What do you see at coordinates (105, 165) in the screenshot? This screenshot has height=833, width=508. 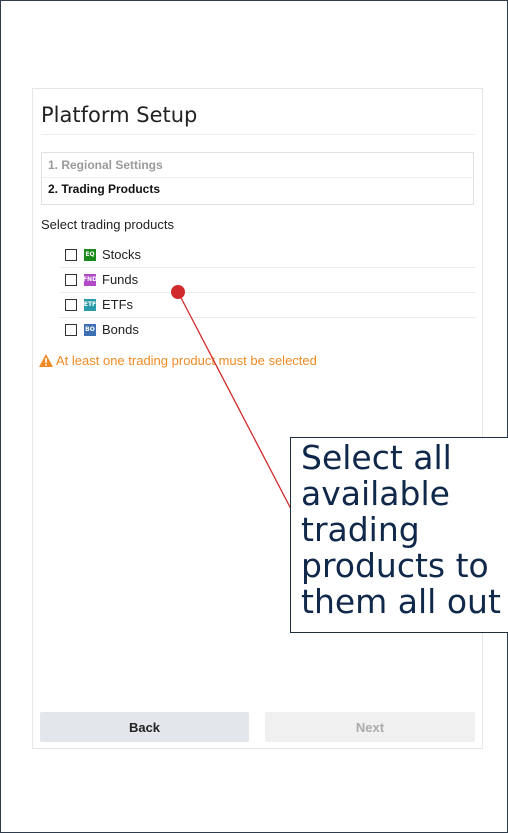 I see `step-regional-settings: 1. Regional Settings` at bounding box center [105, 165].